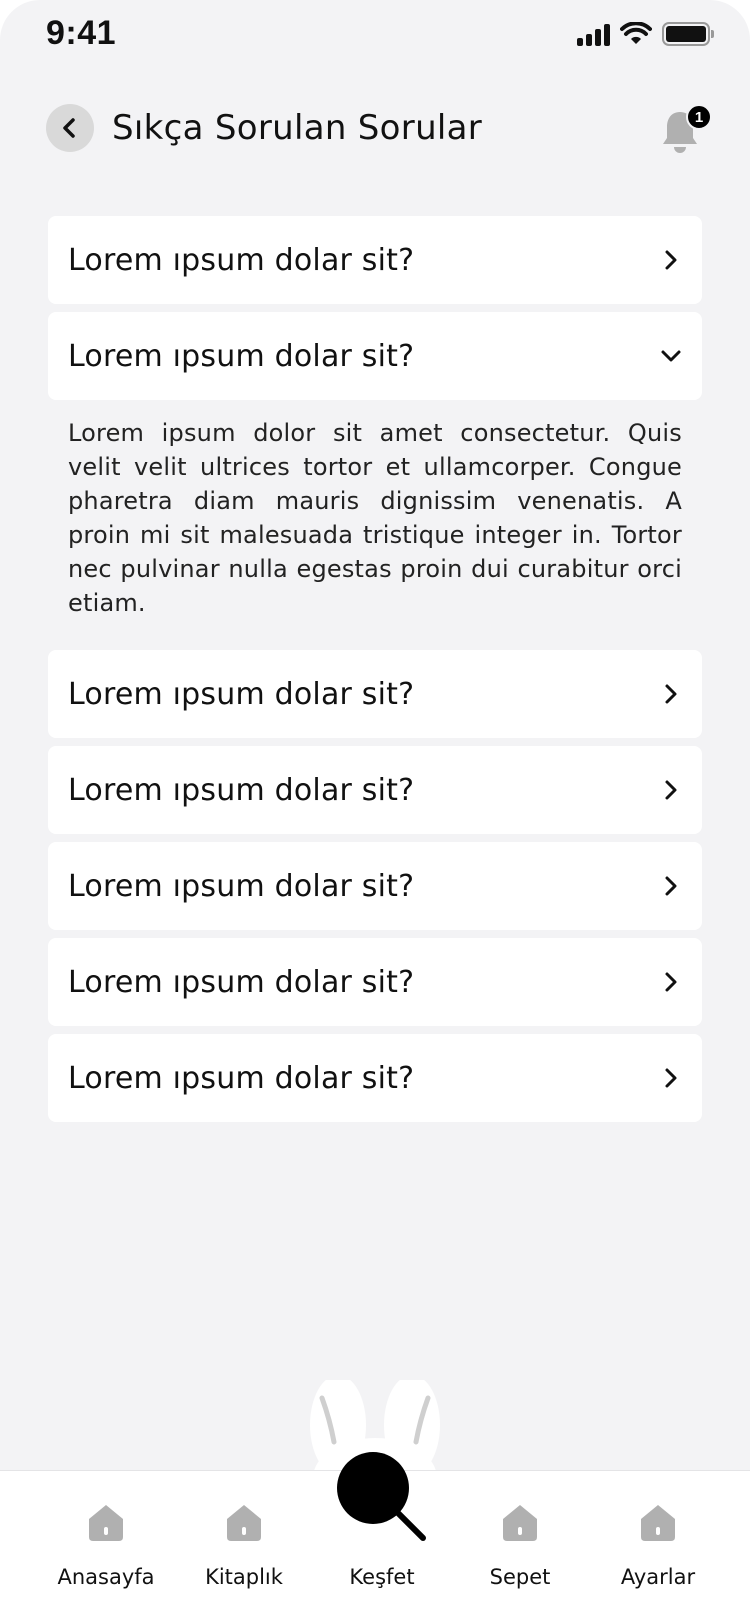 This screenshot has width=750, height=1624. What do you see at coordinates (106, 1547) in the screenshot?
I see `nav-item-anasayfa: Anasayfa` at bounding box center [106, 1547].